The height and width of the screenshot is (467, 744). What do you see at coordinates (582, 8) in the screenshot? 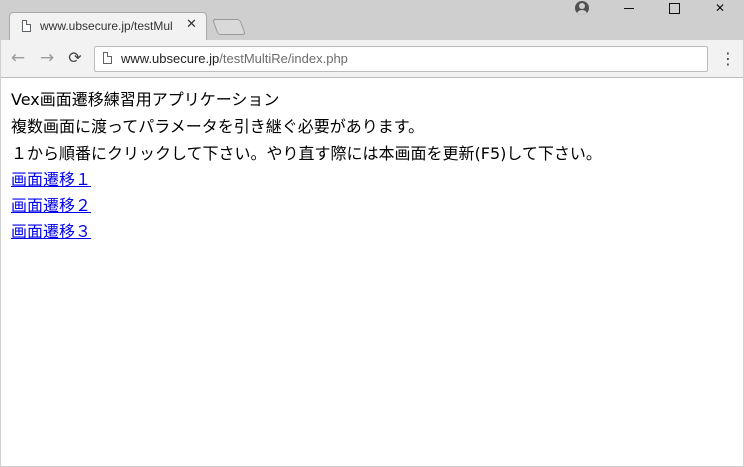
I see `user-profile-icon` at bounding box center [582, 8].